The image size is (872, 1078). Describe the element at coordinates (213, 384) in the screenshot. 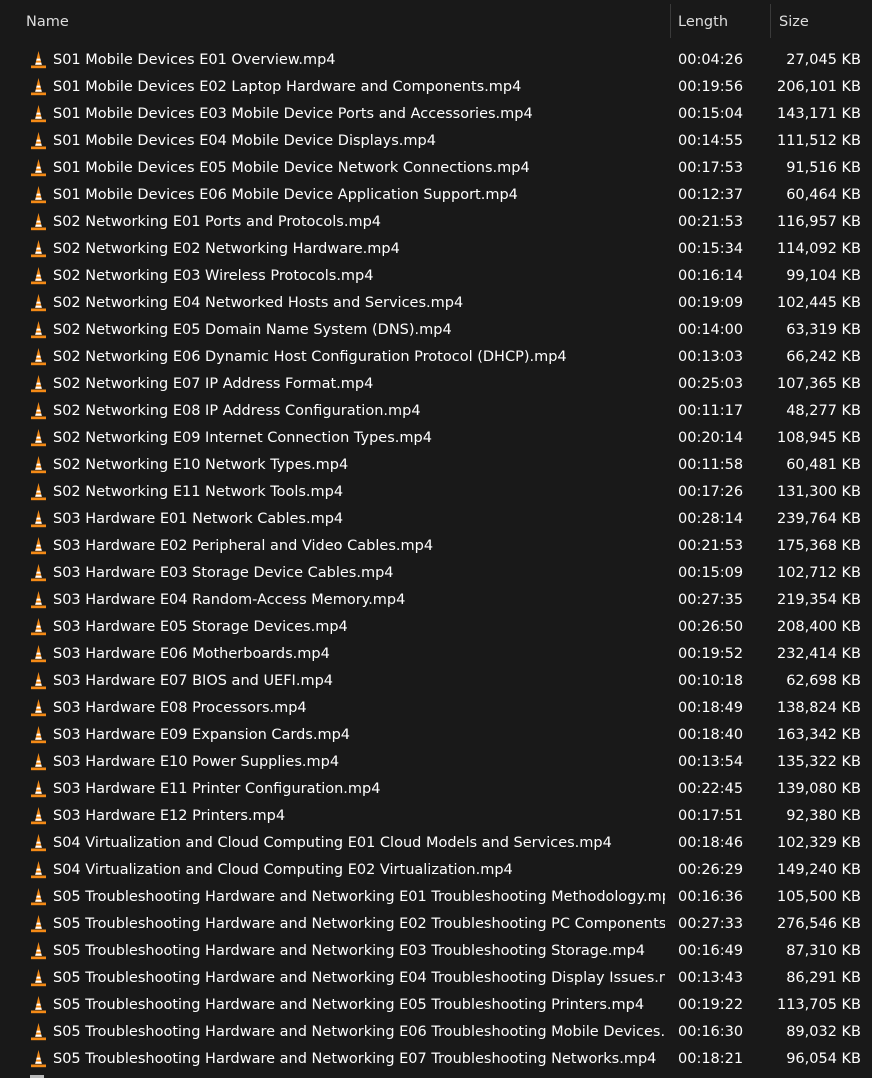

I see `file-name: S02 Networking E07 IP Address Format.mp4` at that location.